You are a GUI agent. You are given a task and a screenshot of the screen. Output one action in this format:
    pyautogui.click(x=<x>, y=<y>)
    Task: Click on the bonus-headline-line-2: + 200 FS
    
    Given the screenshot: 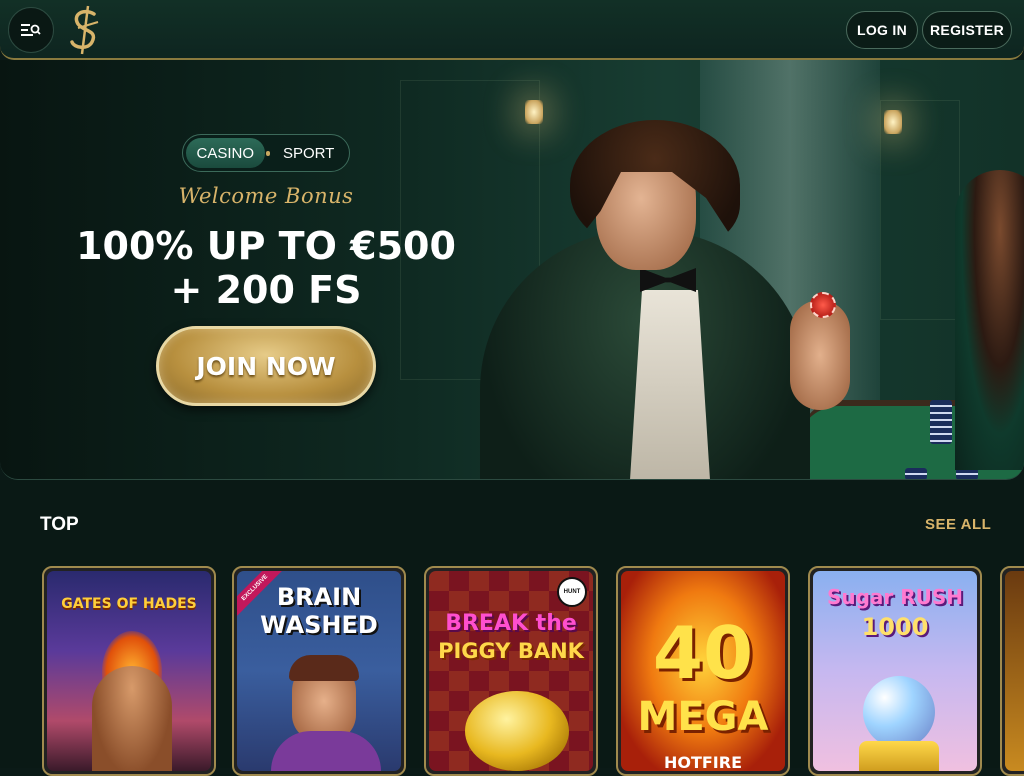 What is the action you would take?
    pyautogui.click(x=266, y=290)
    